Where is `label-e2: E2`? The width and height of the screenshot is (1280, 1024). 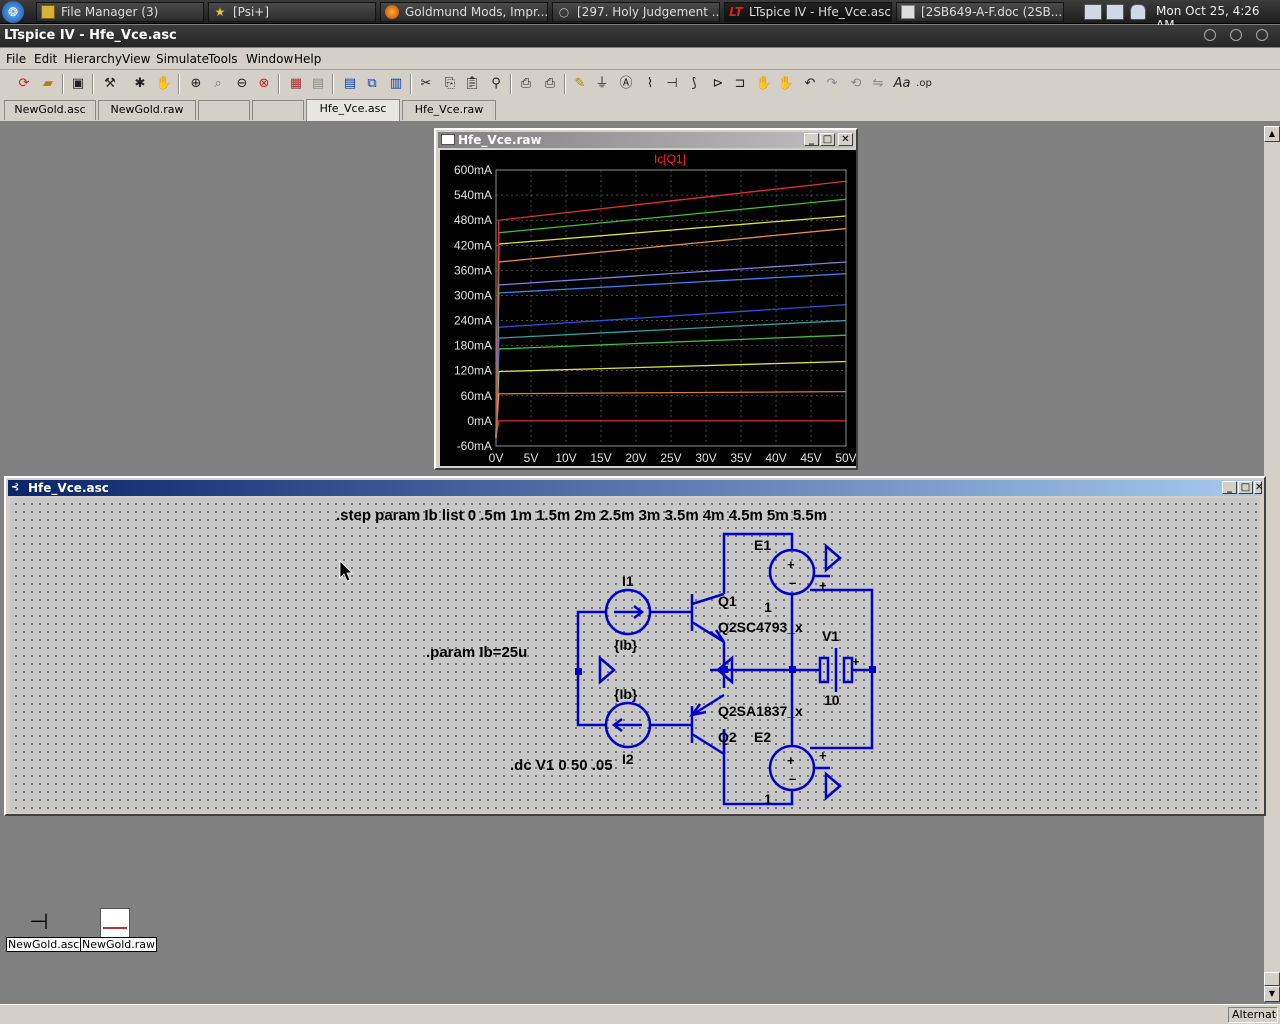 label-e2: E2 is located at coordinates (762, 737).